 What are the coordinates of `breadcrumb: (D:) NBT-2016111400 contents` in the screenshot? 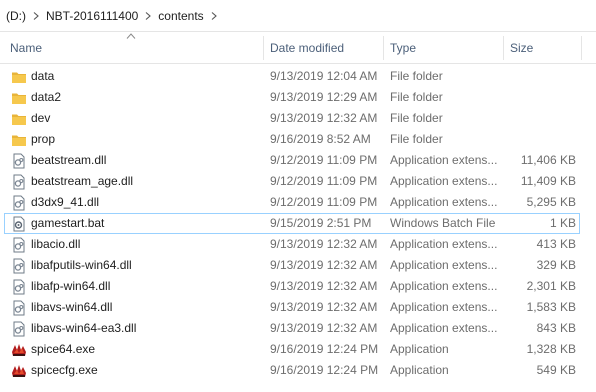 It's located at (298, 16).